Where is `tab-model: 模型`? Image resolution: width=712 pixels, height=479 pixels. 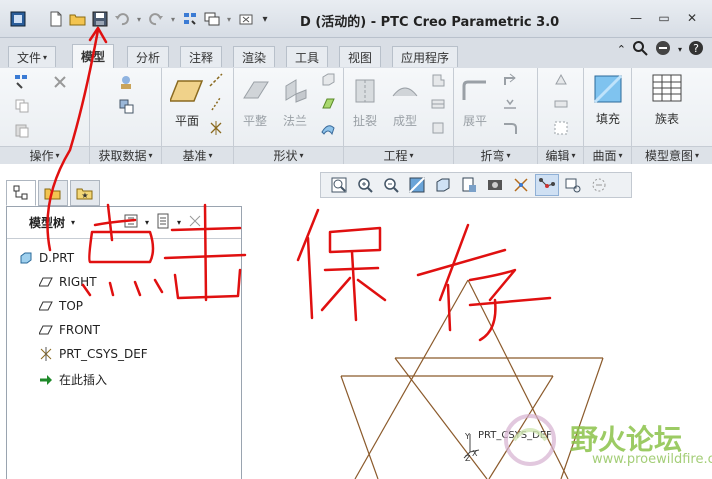 tab-model: 模型 is located at coordinates (93, 56).